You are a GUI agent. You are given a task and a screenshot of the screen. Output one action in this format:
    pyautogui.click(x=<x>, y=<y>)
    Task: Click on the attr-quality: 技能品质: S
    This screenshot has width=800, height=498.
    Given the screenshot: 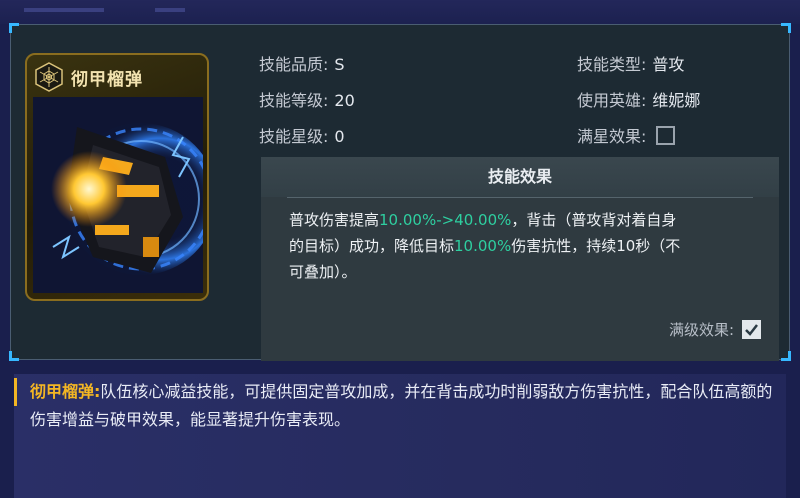 What is the action you would take?
    pyautogui.click(x=302, y=63)
    